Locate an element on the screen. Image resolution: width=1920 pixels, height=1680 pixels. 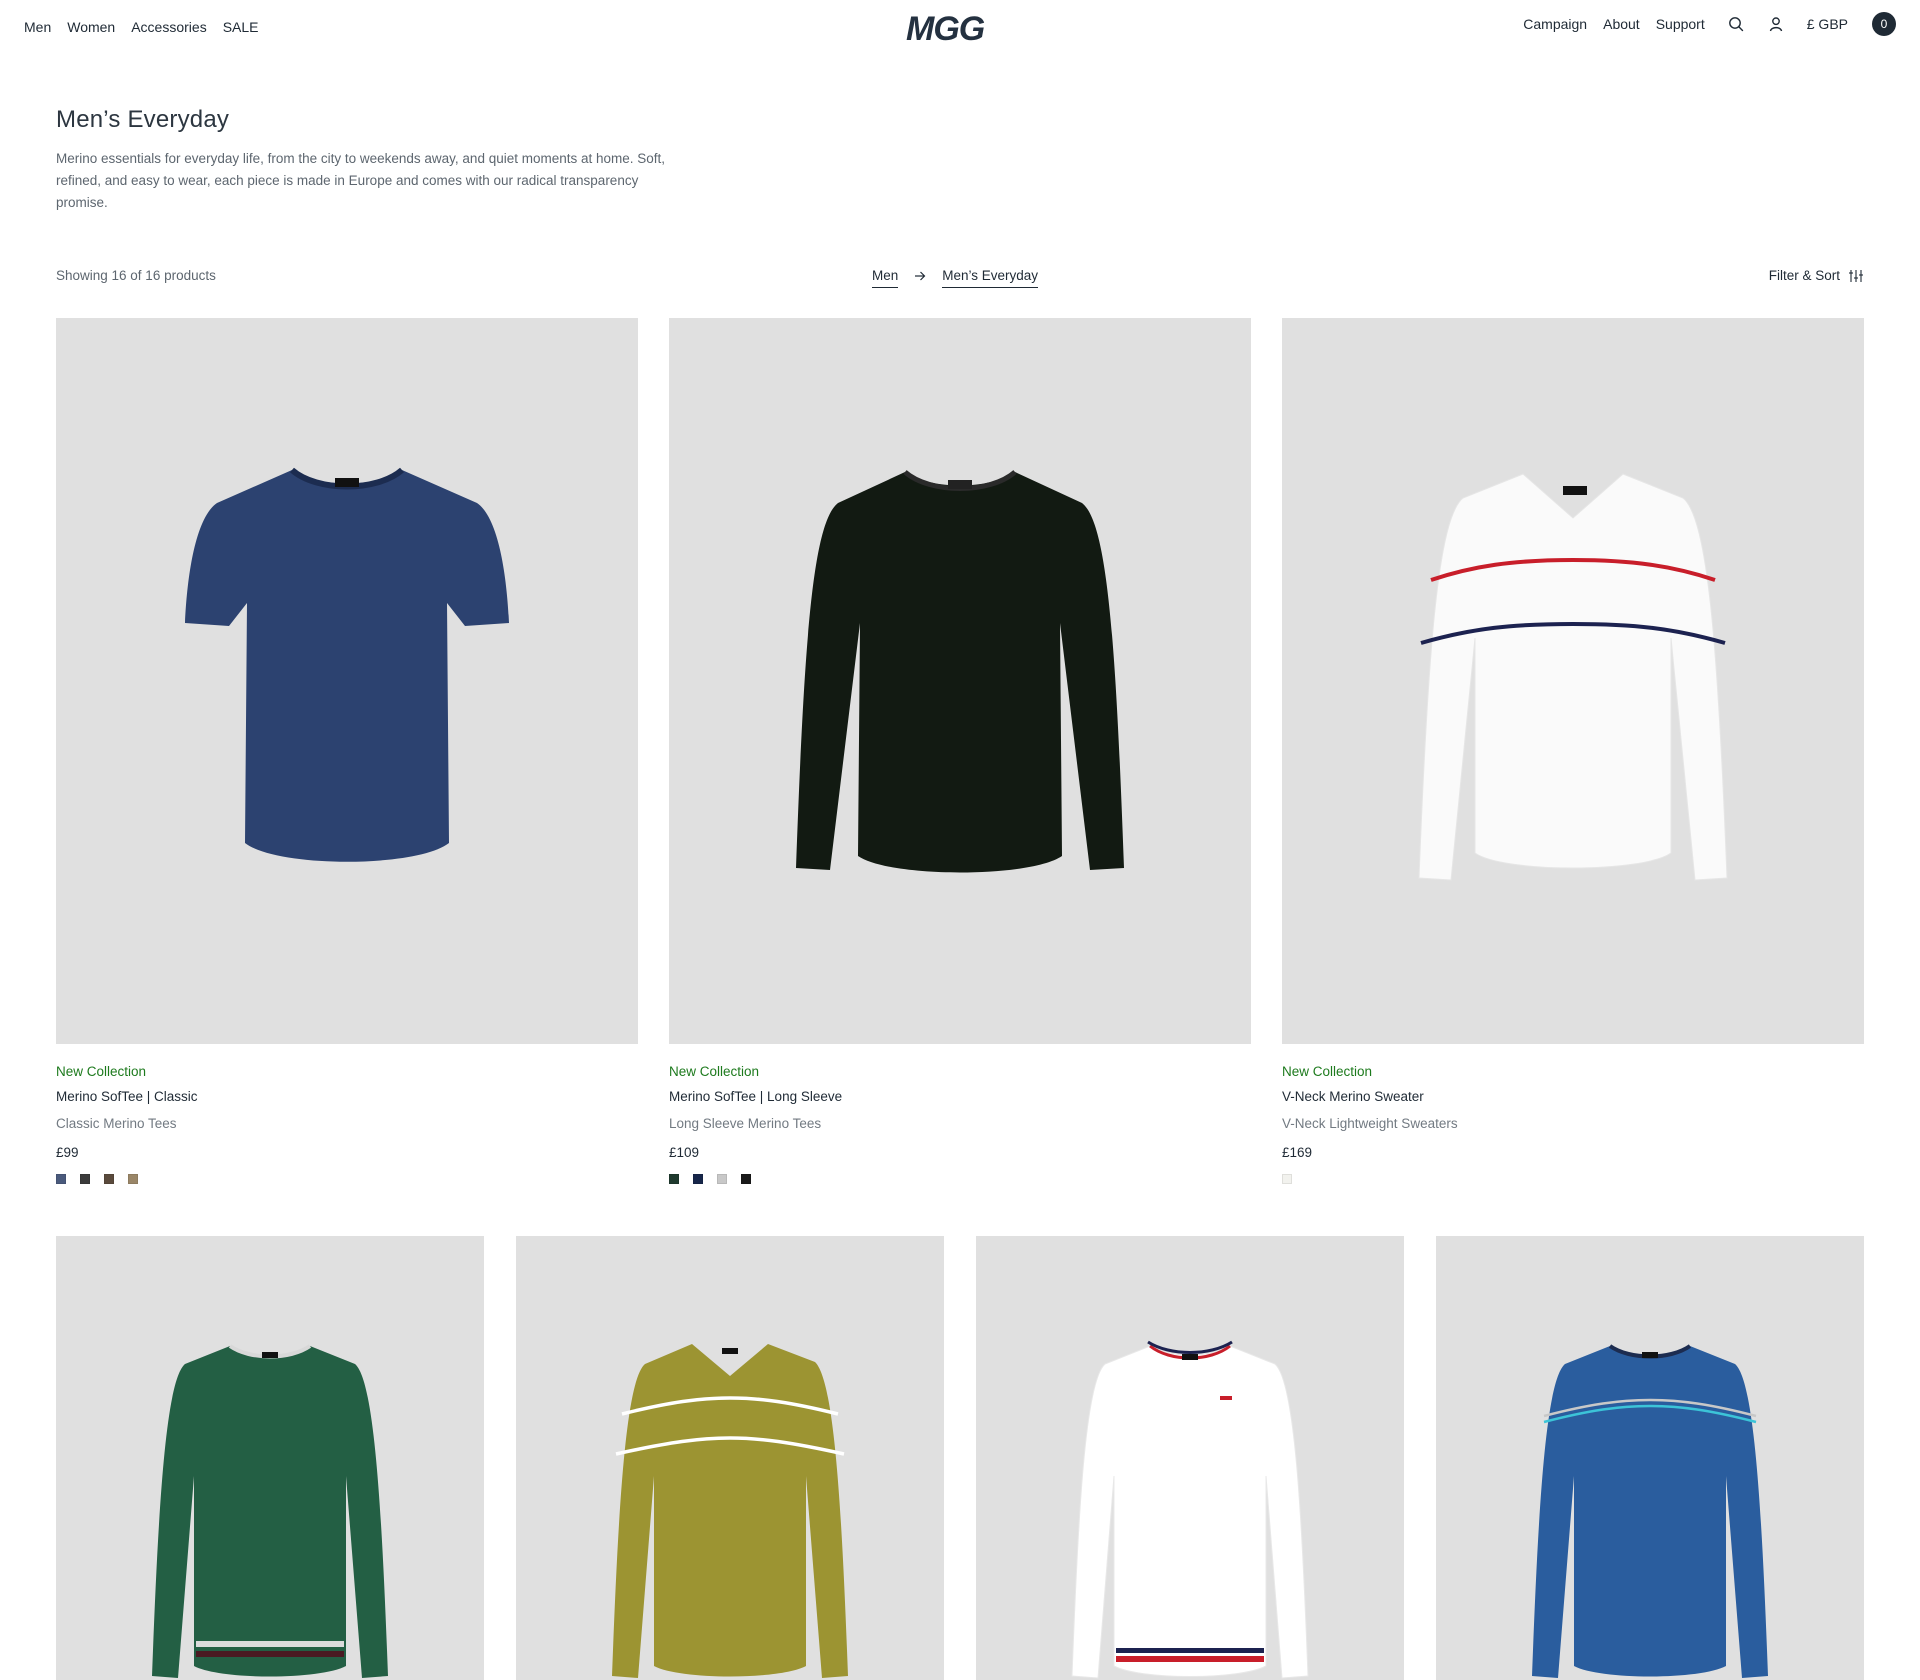
cart-button: 0 is located at coordinates (1884, 24).